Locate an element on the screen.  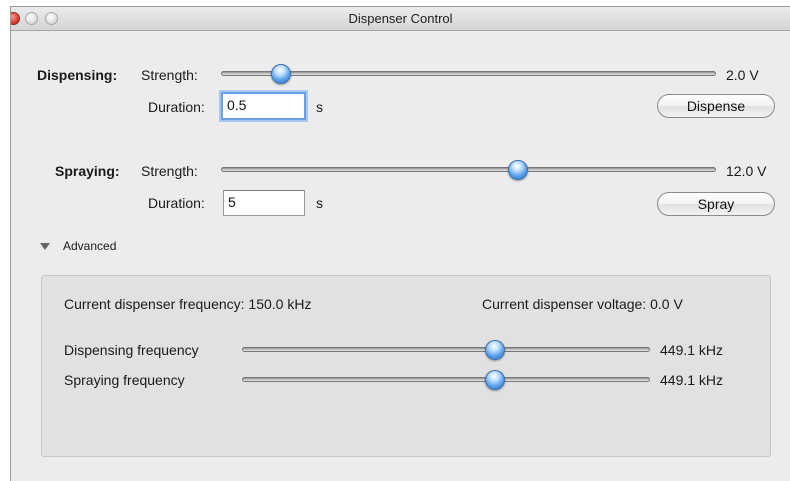
dispensing-frequency-value: 449.1 kHz is located at coordinates (692, 350).